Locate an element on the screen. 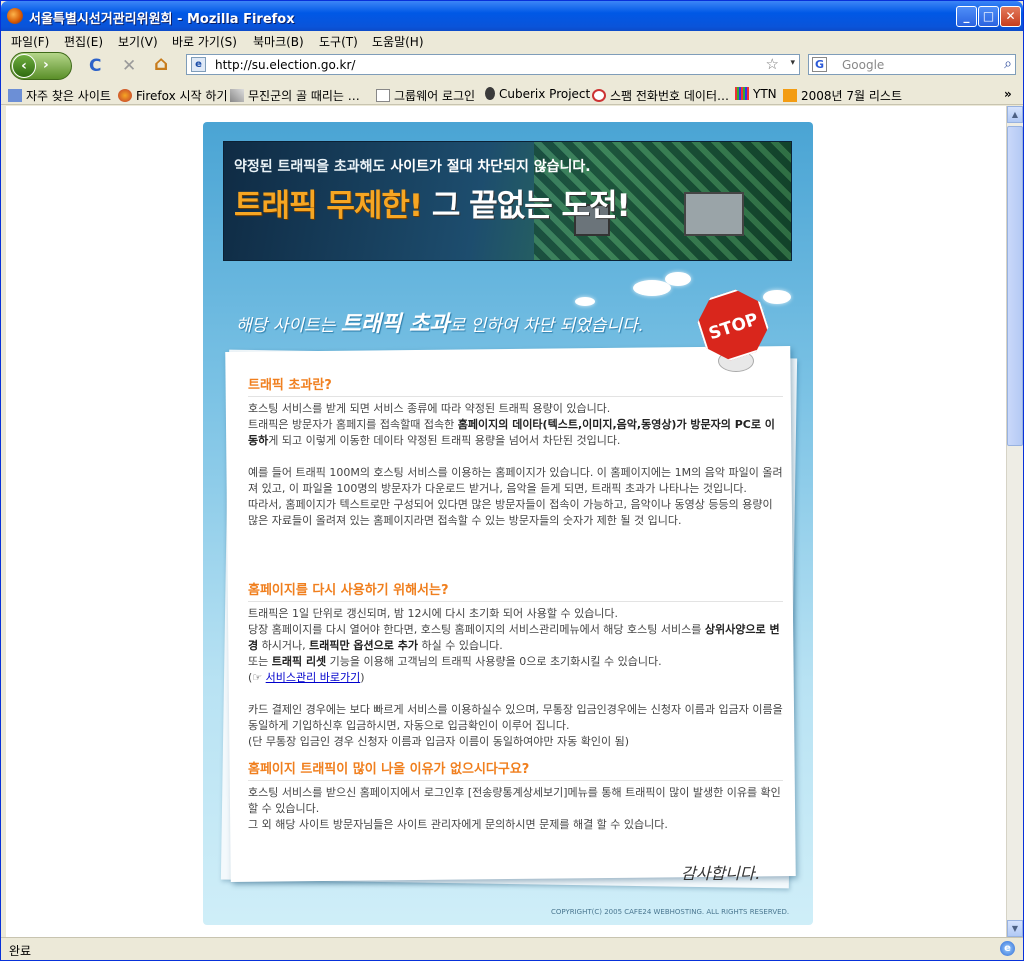 This screenshot has height=961, width=1024. blocked-message: 해당 사이트는 트래픽 초과로 인하여 차단 되었습니다. is located at coordinates (440, 324).